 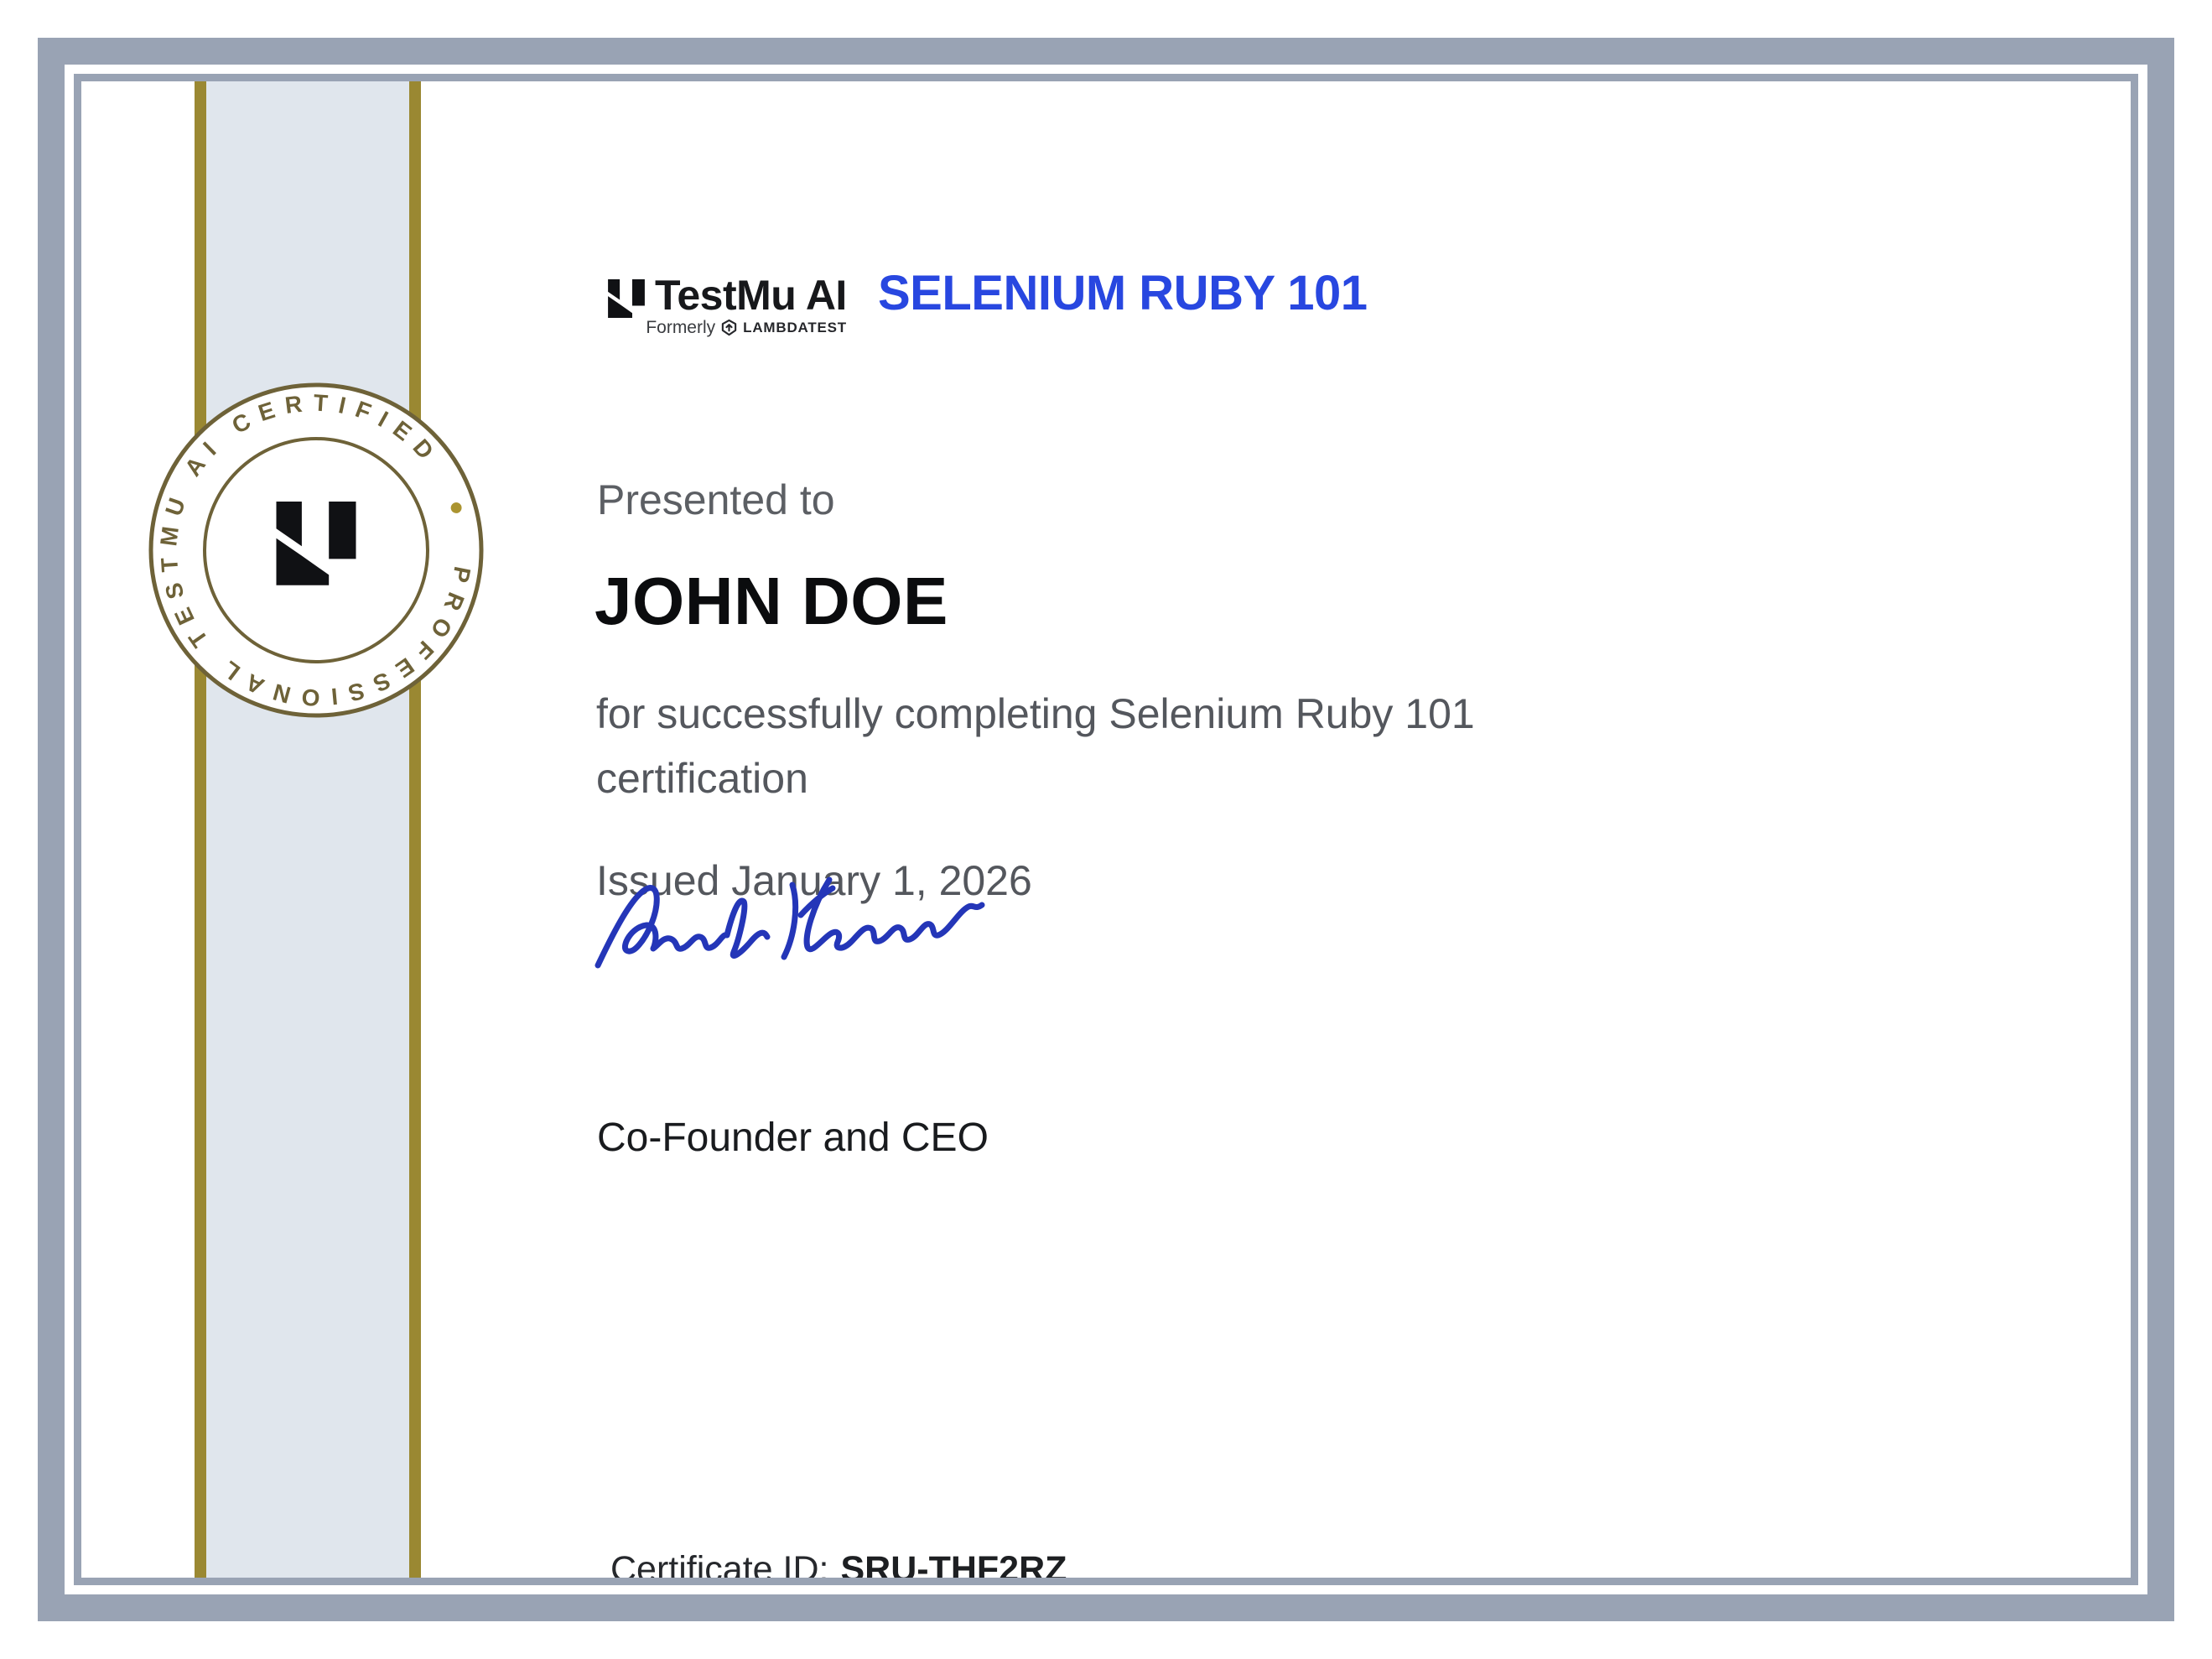 I want to click on gold-stripe-left, so click(x=201, y=829).